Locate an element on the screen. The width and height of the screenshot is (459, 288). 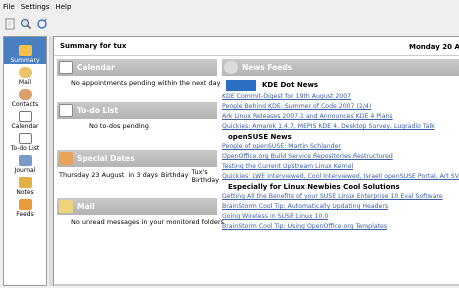
new-icon is located at coordinates (10, 24).